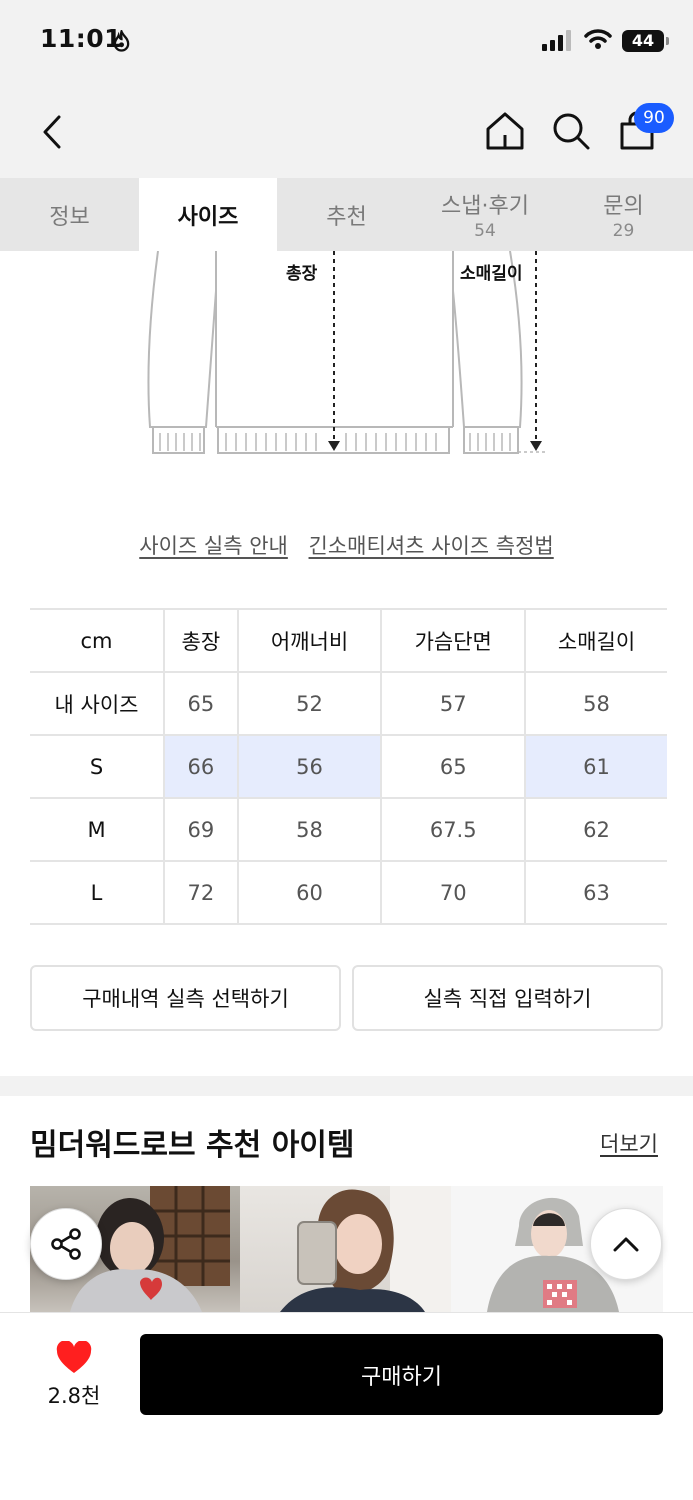 This screenshot has height=1500, width=693. What do you see at coordinates (213, 546) in the screenshot?
I see `size-guide-link: 사이즈 실측 안내` at bounding box center [213, 546].